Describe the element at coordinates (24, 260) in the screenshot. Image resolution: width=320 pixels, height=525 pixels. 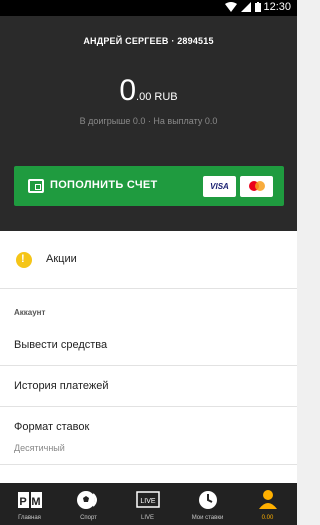
I see `promo-icon` at that location.